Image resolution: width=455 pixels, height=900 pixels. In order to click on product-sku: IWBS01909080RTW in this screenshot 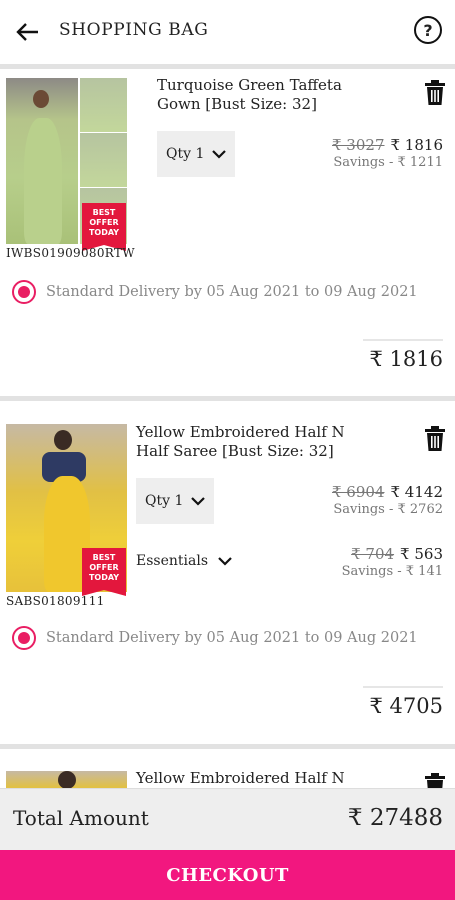, I will do `click(70, 253)`.